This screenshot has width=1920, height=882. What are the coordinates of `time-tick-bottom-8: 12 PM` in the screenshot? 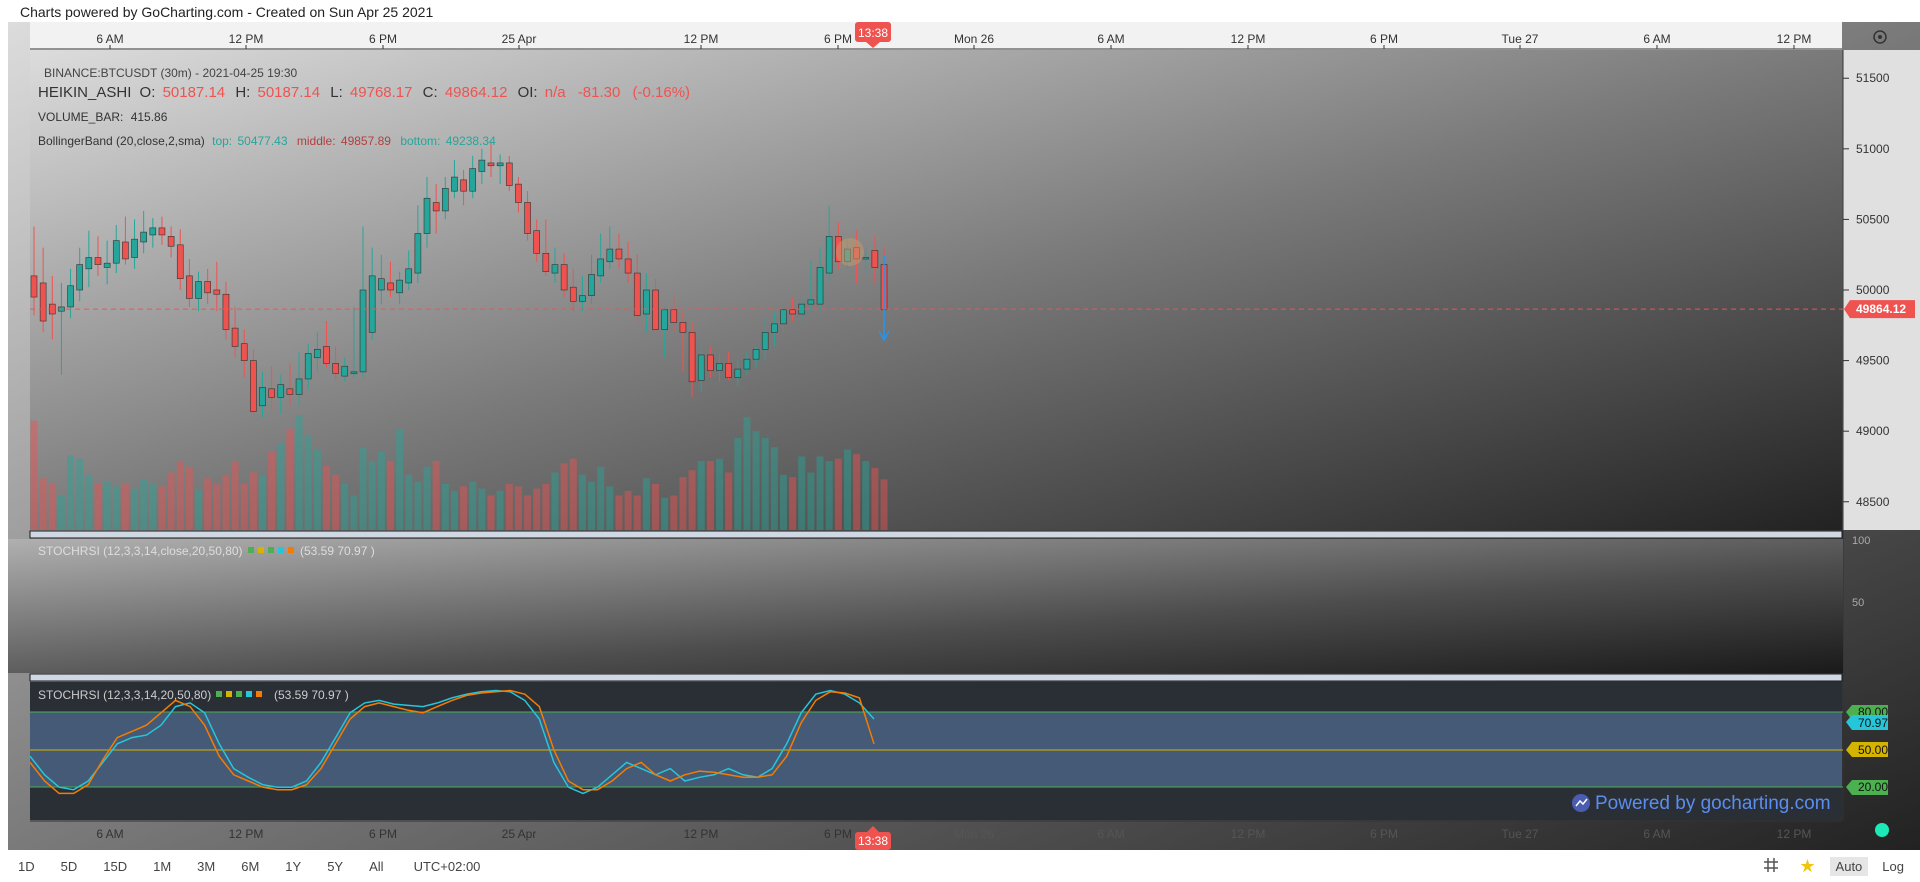 It's located at (1248, 834).